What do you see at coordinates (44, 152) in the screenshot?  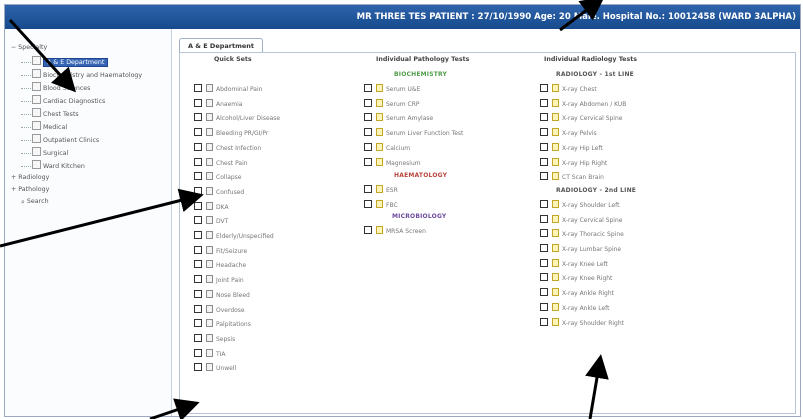 I see `tree-item-surgical: Surgical` at bounding box center [44, 152].